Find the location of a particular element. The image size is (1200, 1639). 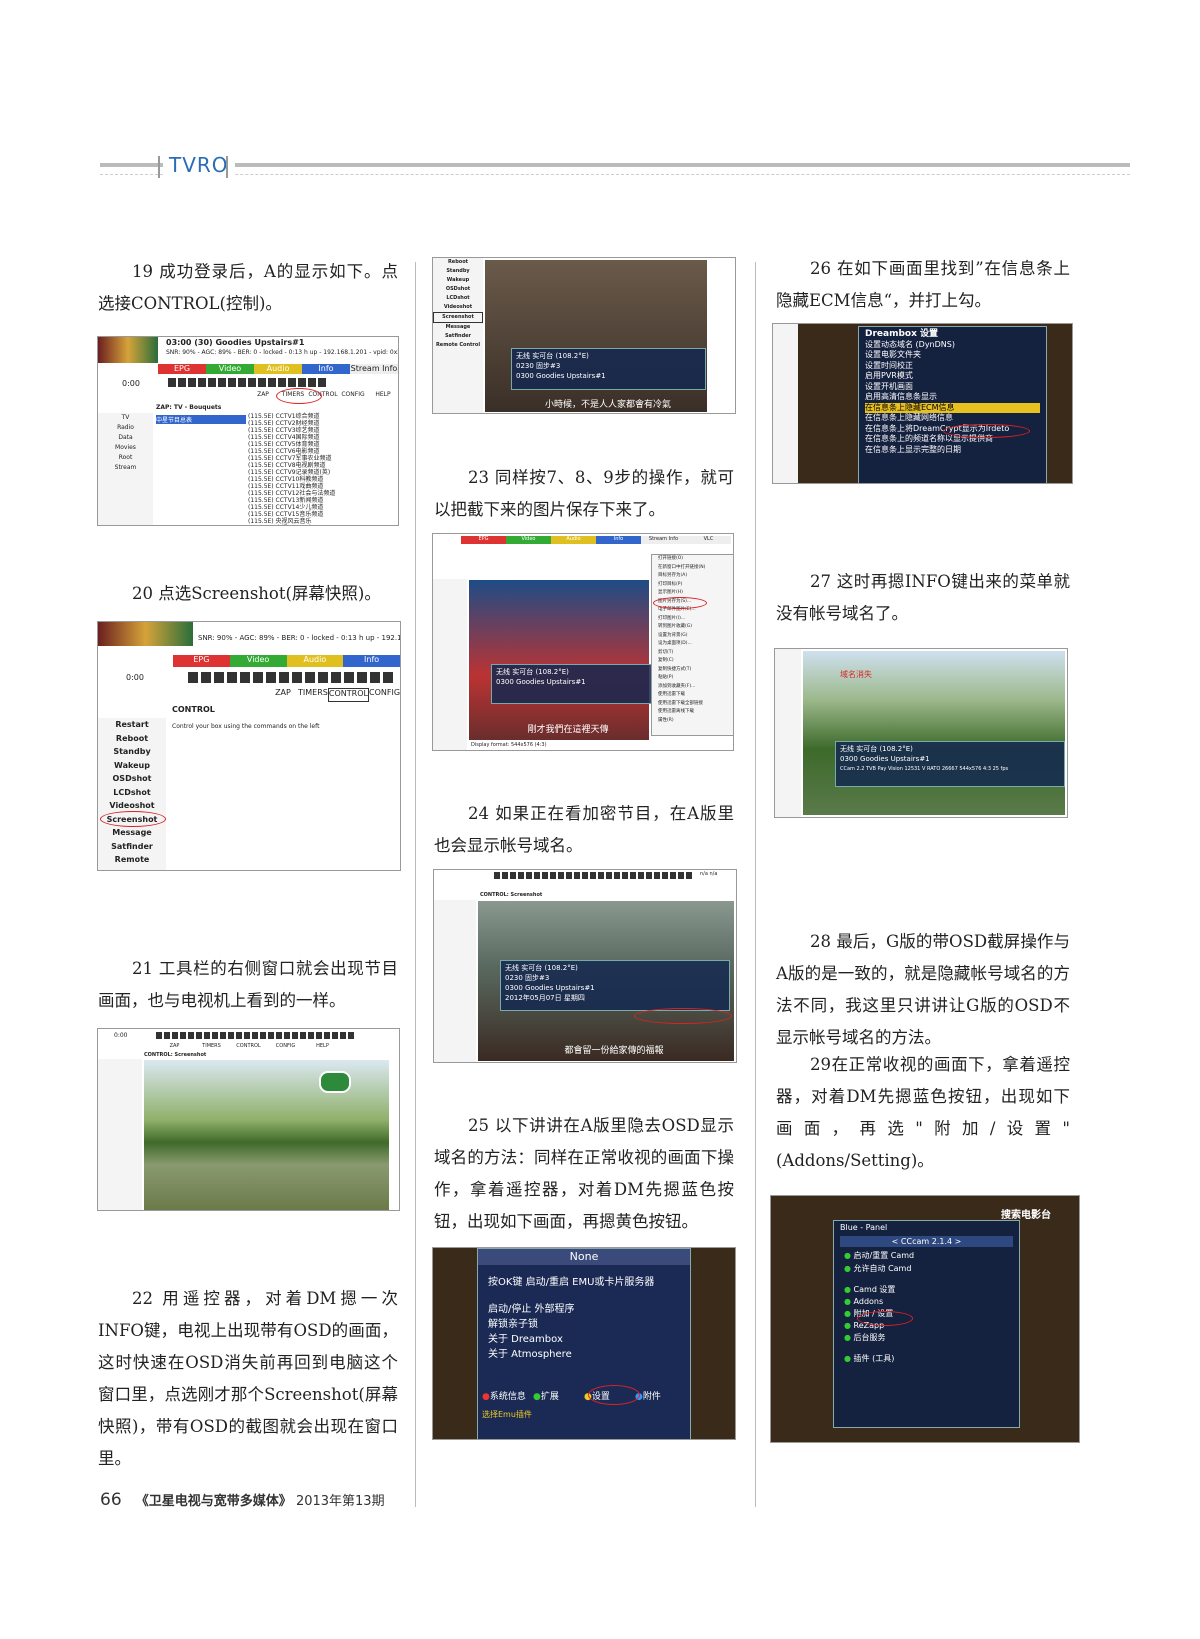

red-button: ●系统信息 is located at coordinates (507, 1395).